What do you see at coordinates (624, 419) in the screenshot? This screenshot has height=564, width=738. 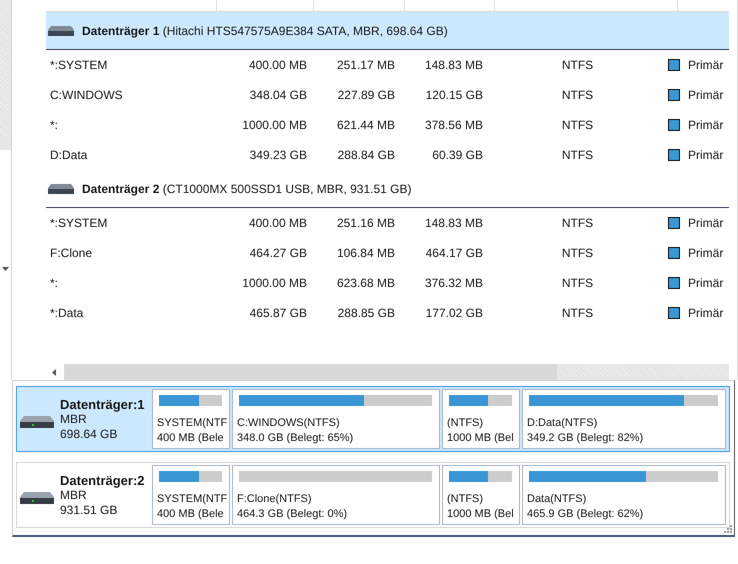 I see `partition-block: D:Data(NTFS) 349.2 GB (Belegt: 82%)` at bounding box center [624, 419].